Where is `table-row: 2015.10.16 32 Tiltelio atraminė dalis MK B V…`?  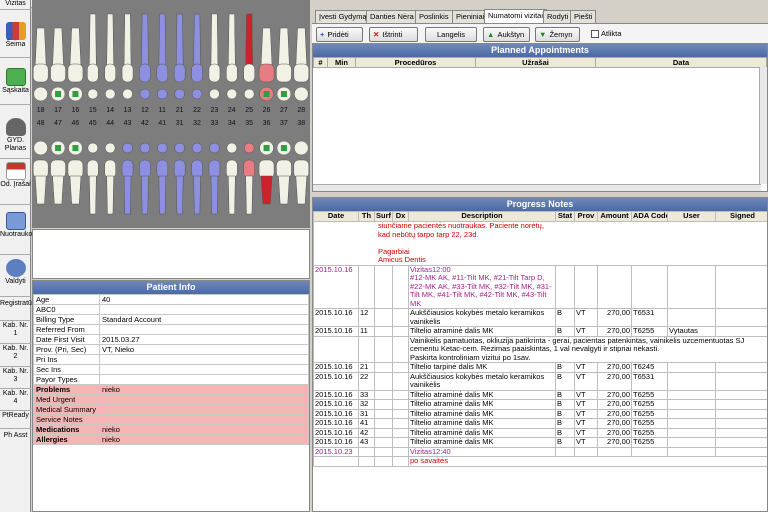
table-row: 2015.10.16 32 Tiltelio atraminė dalis MK B V… is located at coordinates (540, 404).